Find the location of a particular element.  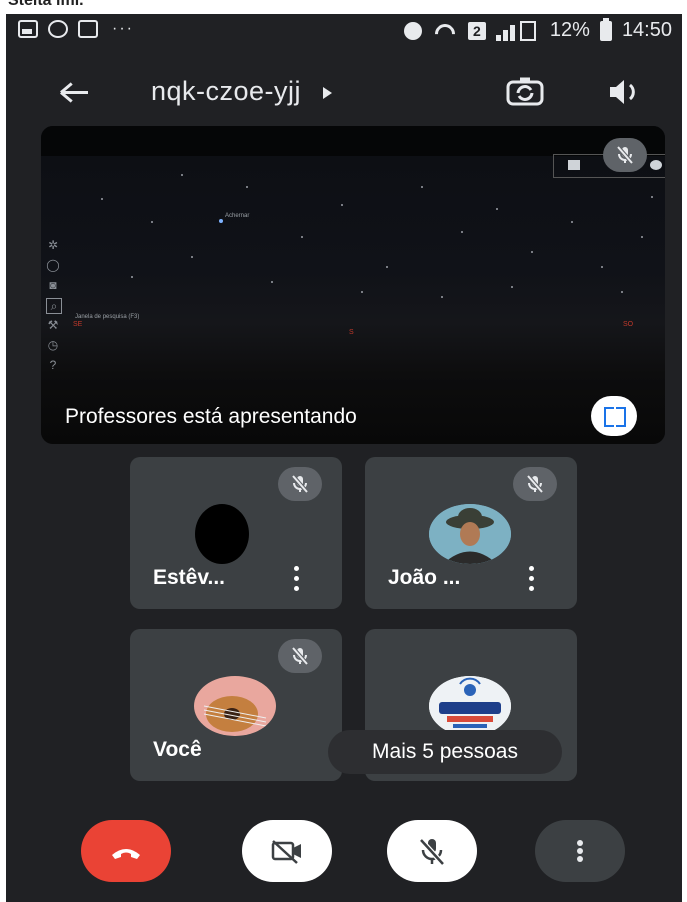

camera-toggle-button is located at coordinates (287, 851).